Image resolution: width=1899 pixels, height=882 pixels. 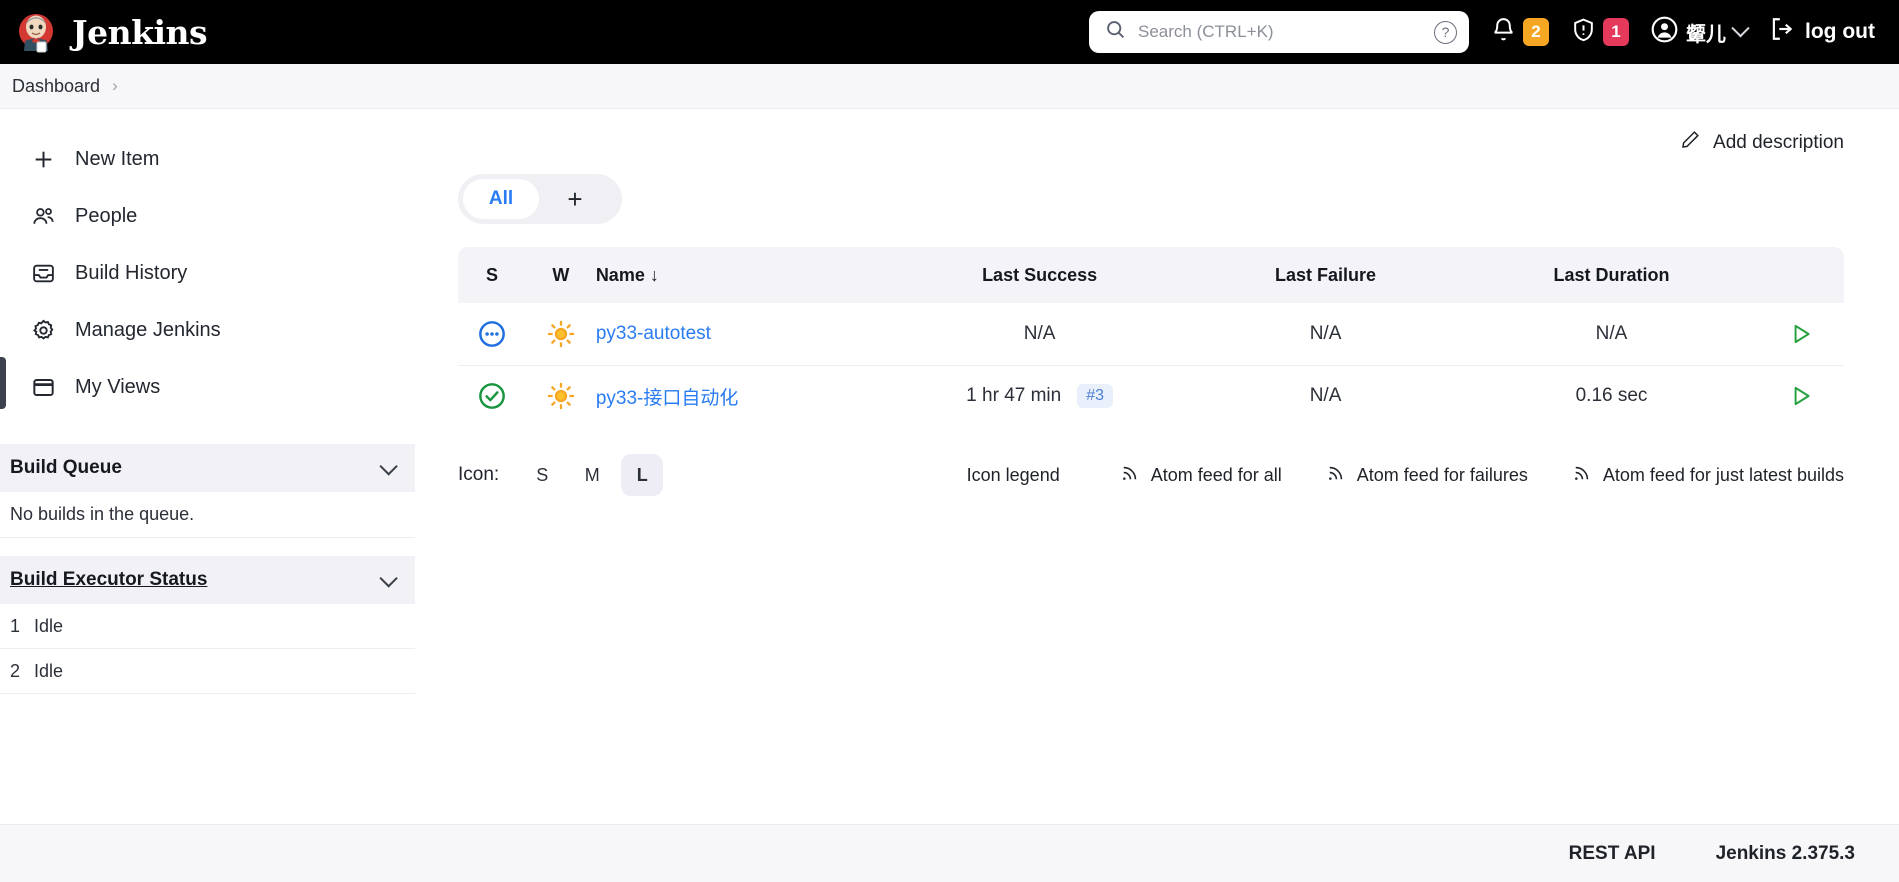 What do you see at coordinates (49, 670) in the screenshot?
I see `executor-status: Idle` at bounding box center [49, 670].